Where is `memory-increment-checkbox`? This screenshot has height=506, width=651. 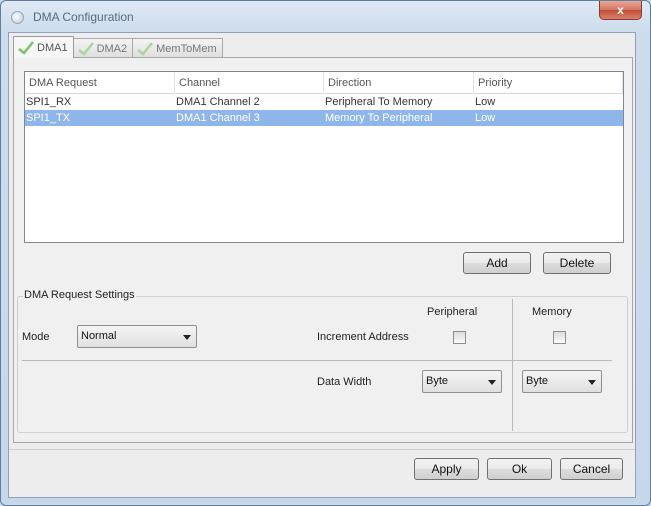 memory-increment-checkbox is located at coordinates (559, 337).